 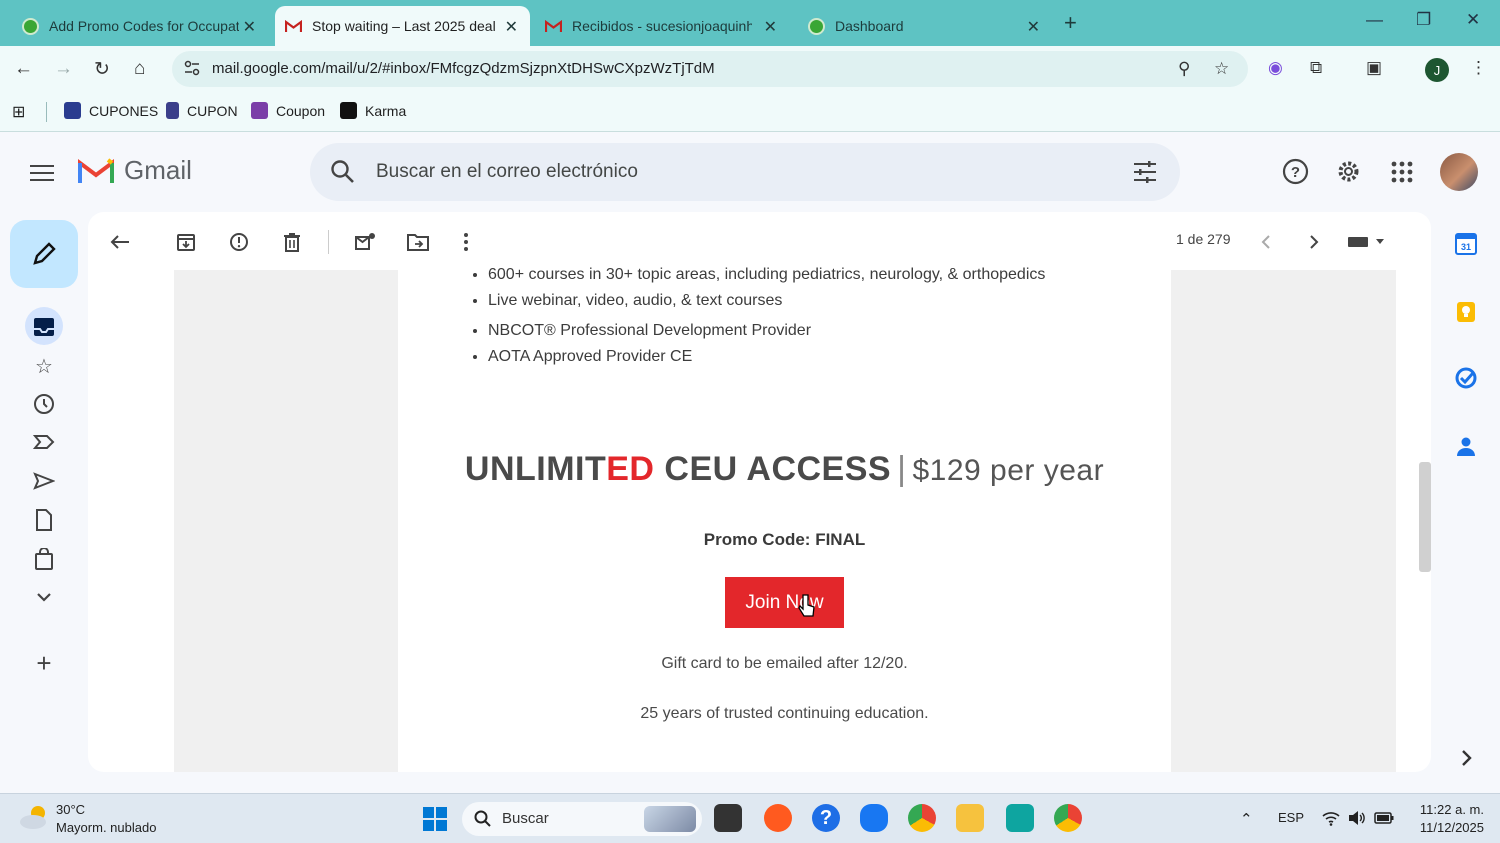 What do you see at coordinates (1473, 20) in the screenshot?
I see `close-window-icon: ✕` at bounding box center [1473, 20].